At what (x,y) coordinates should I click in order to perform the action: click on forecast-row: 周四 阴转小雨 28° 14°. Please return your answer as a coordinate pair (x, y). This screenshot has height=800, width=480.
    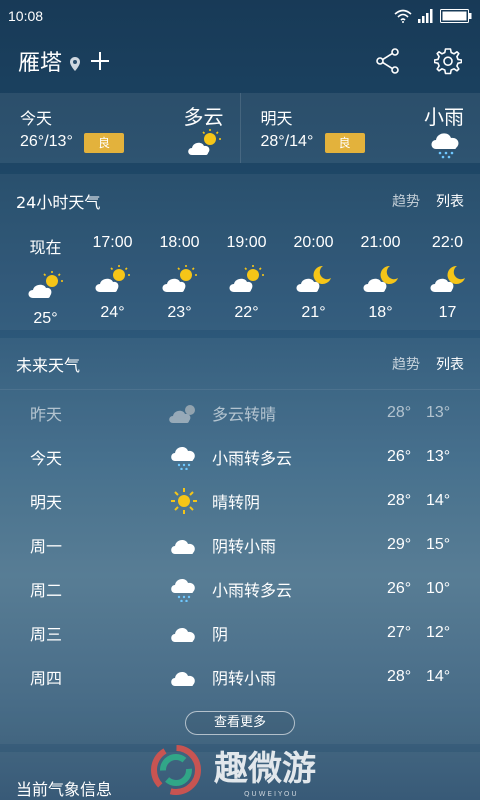
    Looking at the image, I should click on (240, 677).